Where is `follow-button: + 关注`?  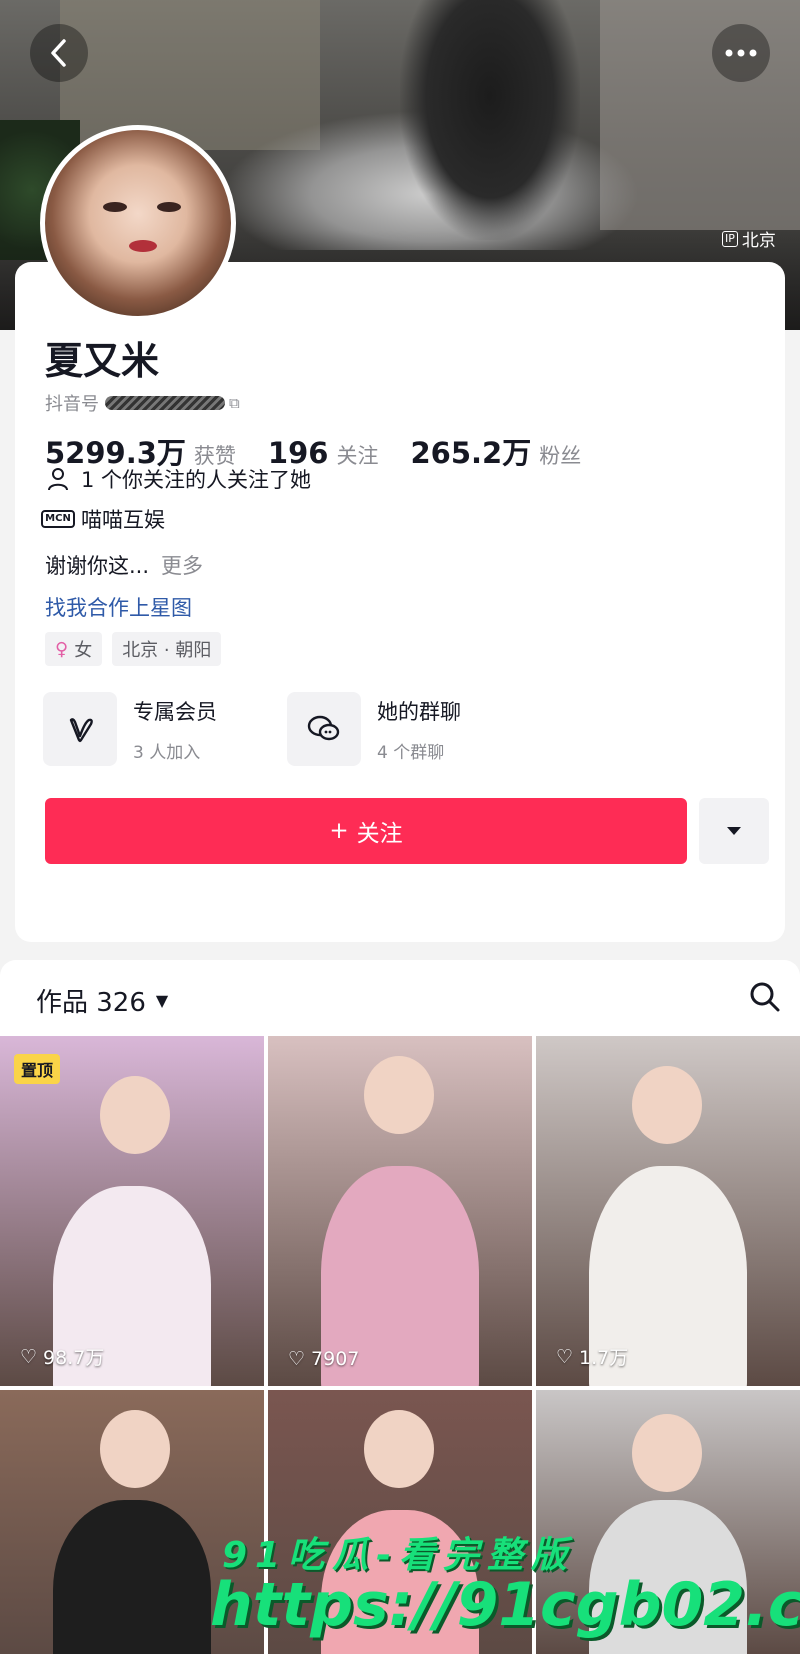 follow-button: + 关注 is located at coordinates (366, 831).